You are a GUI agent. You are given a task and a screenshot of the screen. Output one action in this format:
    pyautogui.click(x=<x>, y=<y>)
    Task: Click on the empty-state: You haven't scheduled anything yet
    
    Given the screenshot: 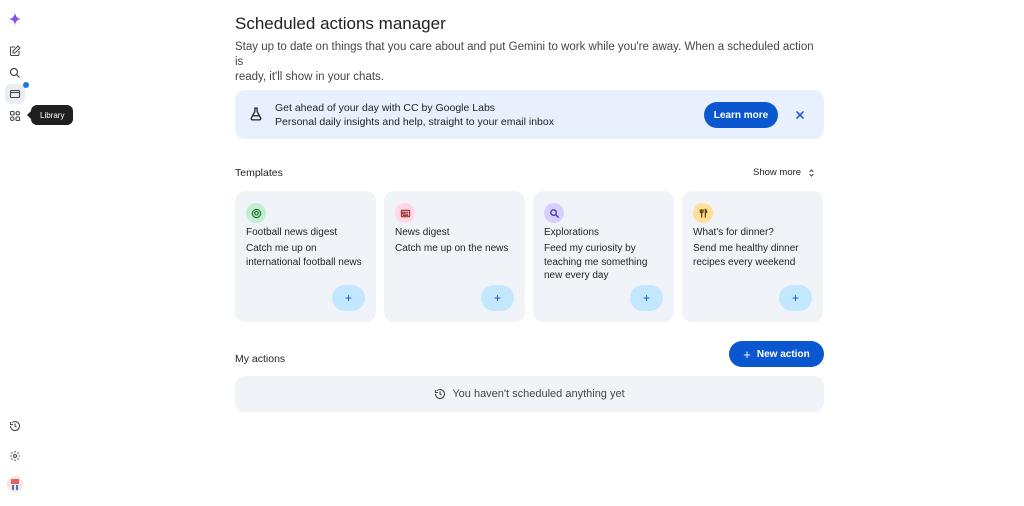 What is the action you would take?
    pyautogui.click(x=529, y=394)
    